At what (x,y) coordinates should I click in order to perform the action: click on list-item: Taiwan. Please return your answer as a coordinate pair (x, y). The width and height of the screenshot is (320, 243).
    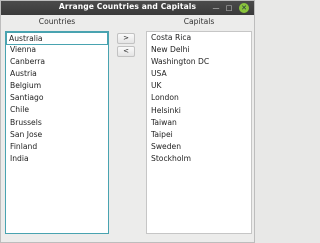
    Looking at the image, I should click on (199, 123).